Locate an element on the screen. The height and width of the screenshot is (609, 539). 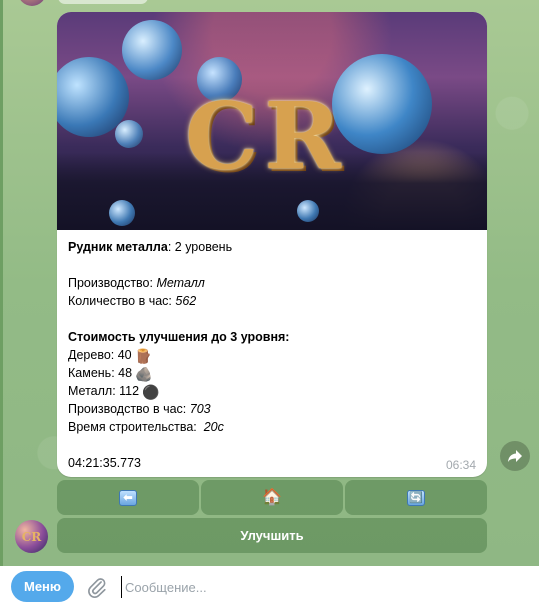
refresh-icon: 🔄 is located at coordinates (416, 497).